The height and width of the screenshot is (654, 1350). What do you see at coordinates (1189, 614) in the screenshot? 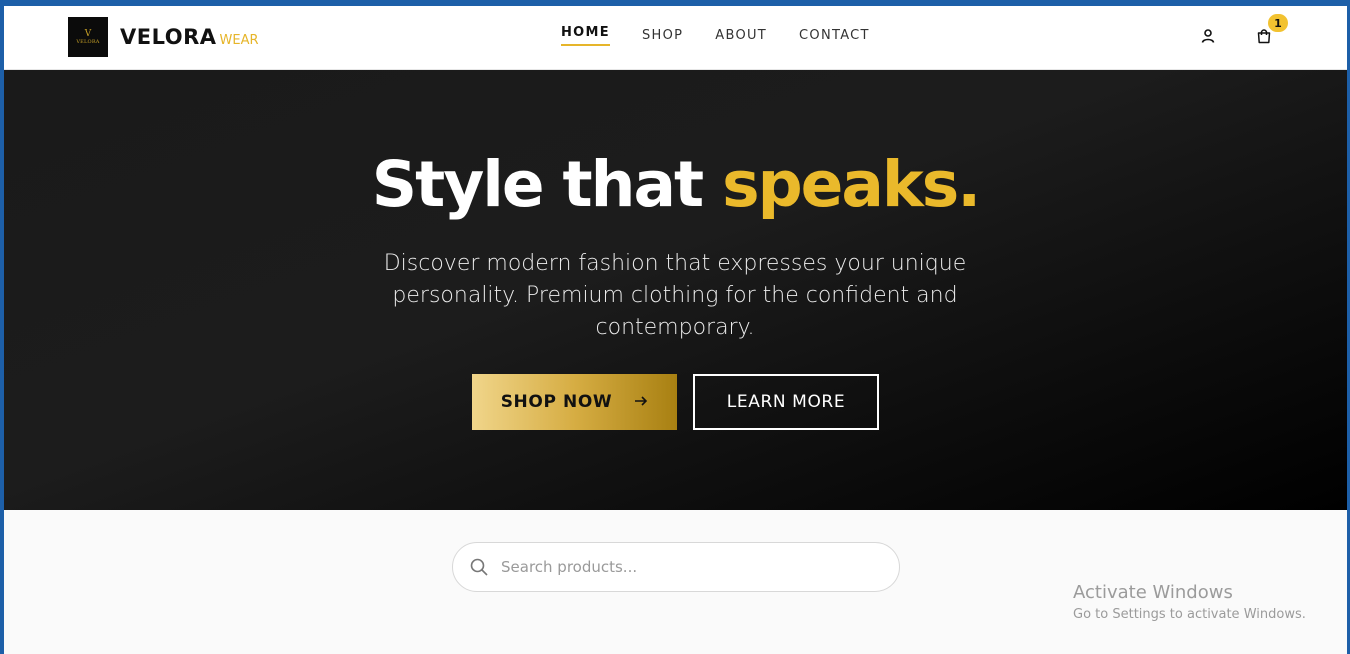
I see `watermark-subtitle: Go to Settings to activate Windows.` at bounding box center [1189, 614].